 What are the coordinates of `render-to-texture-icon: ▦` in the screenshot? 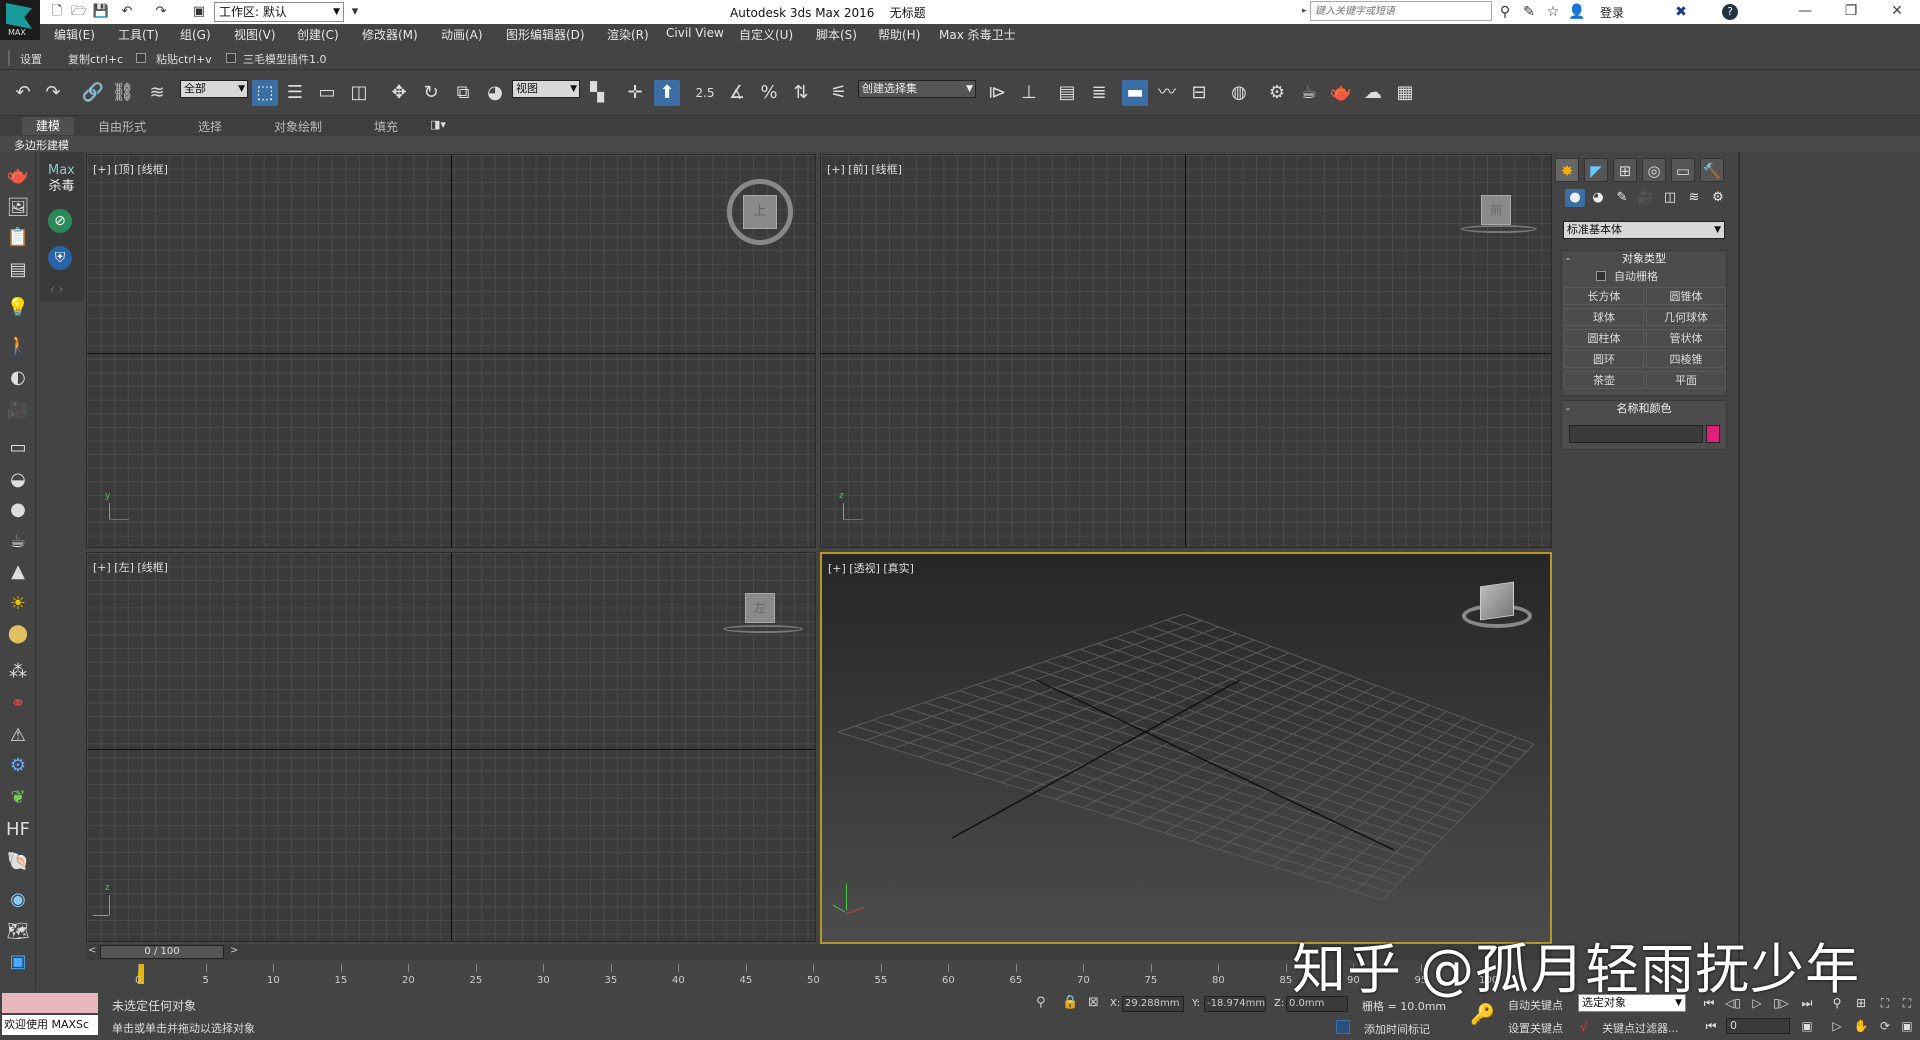 It's located at (1405, 93).